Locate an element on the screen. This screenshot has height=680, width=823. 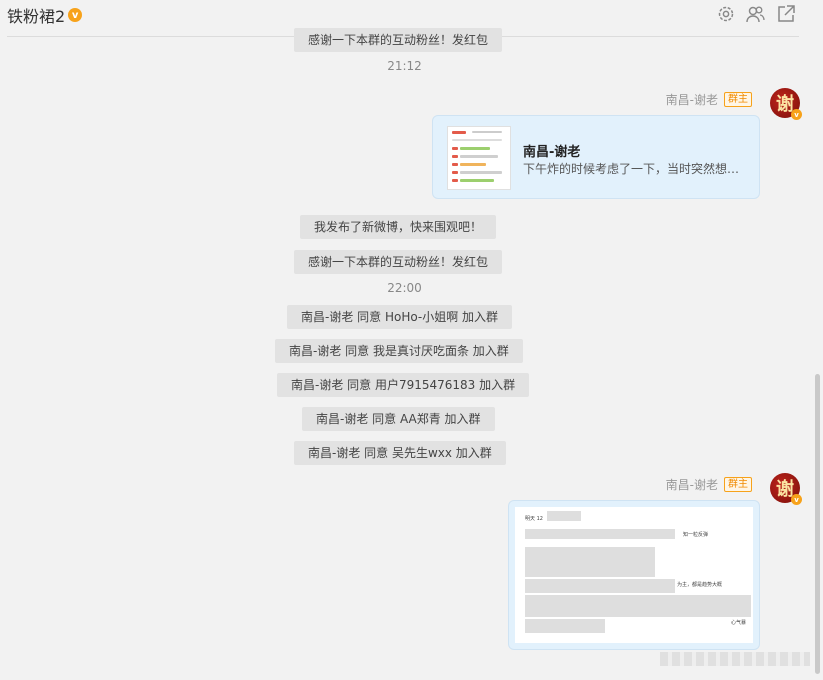
system-message: 我发布了新微博，快来围观吧！ is located at coordinates (398, 227).